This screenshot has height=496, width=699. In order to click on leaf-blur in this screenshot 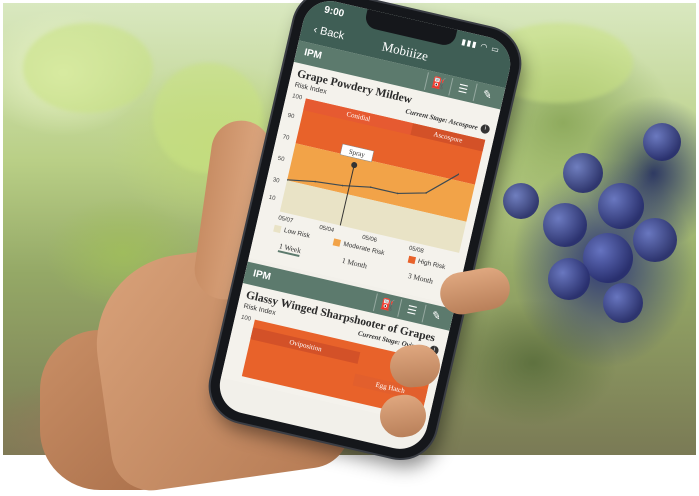, I will do `click(88, 68)`.